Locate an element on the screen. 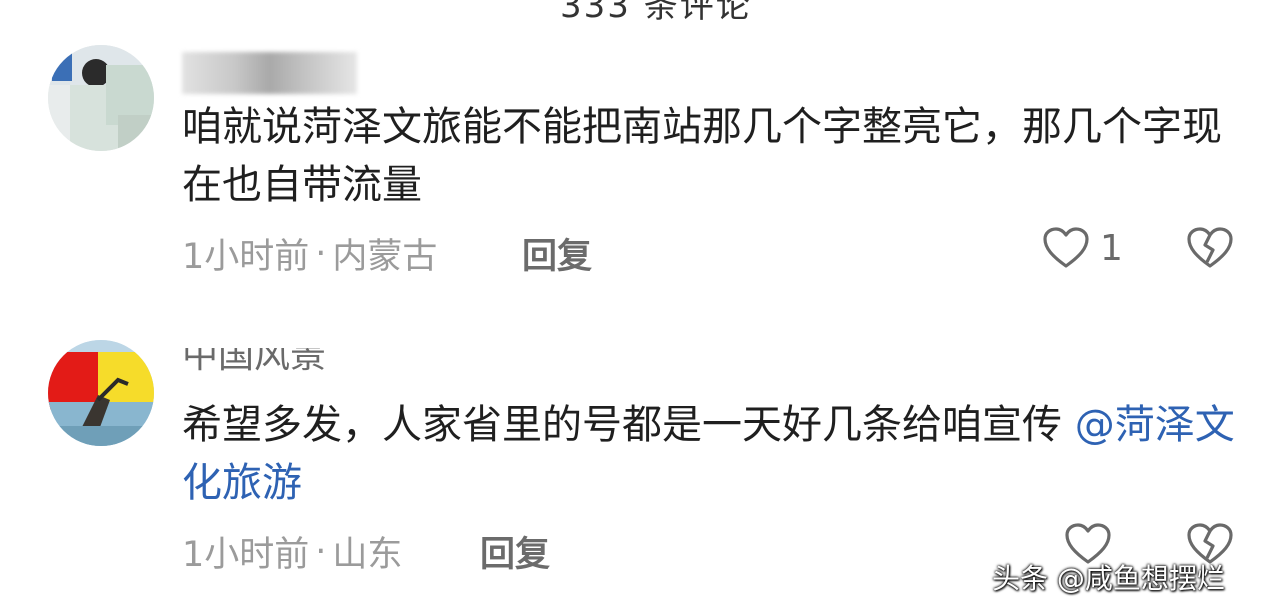 The image size is (1284, 613). watermark: 头条 @咸鱼想摆烂 is located at coordinates (1108, 578).